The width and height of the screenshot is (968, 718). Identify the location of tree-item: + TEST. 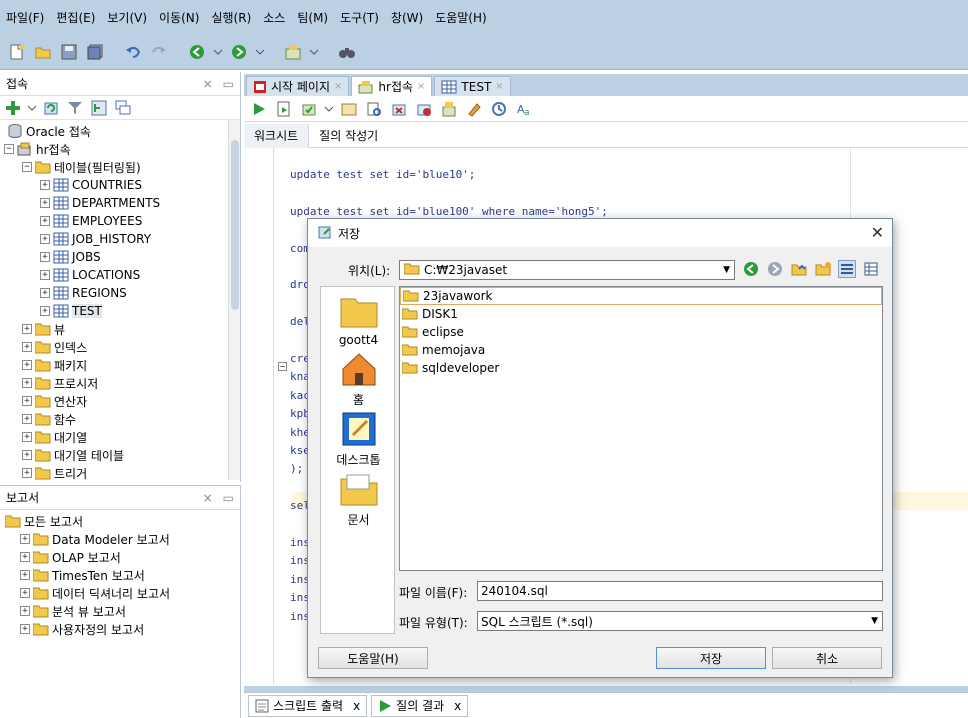
(120, 311).